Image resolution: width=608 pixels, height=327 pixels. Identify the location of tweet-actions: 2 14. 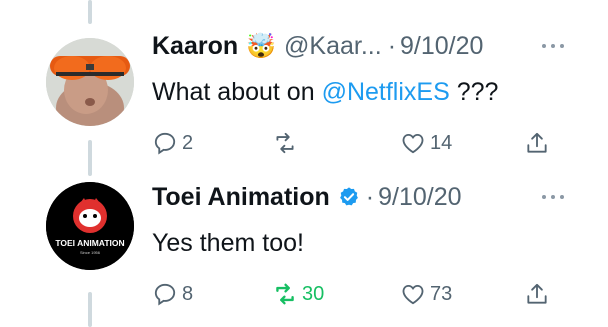
(357, 145).